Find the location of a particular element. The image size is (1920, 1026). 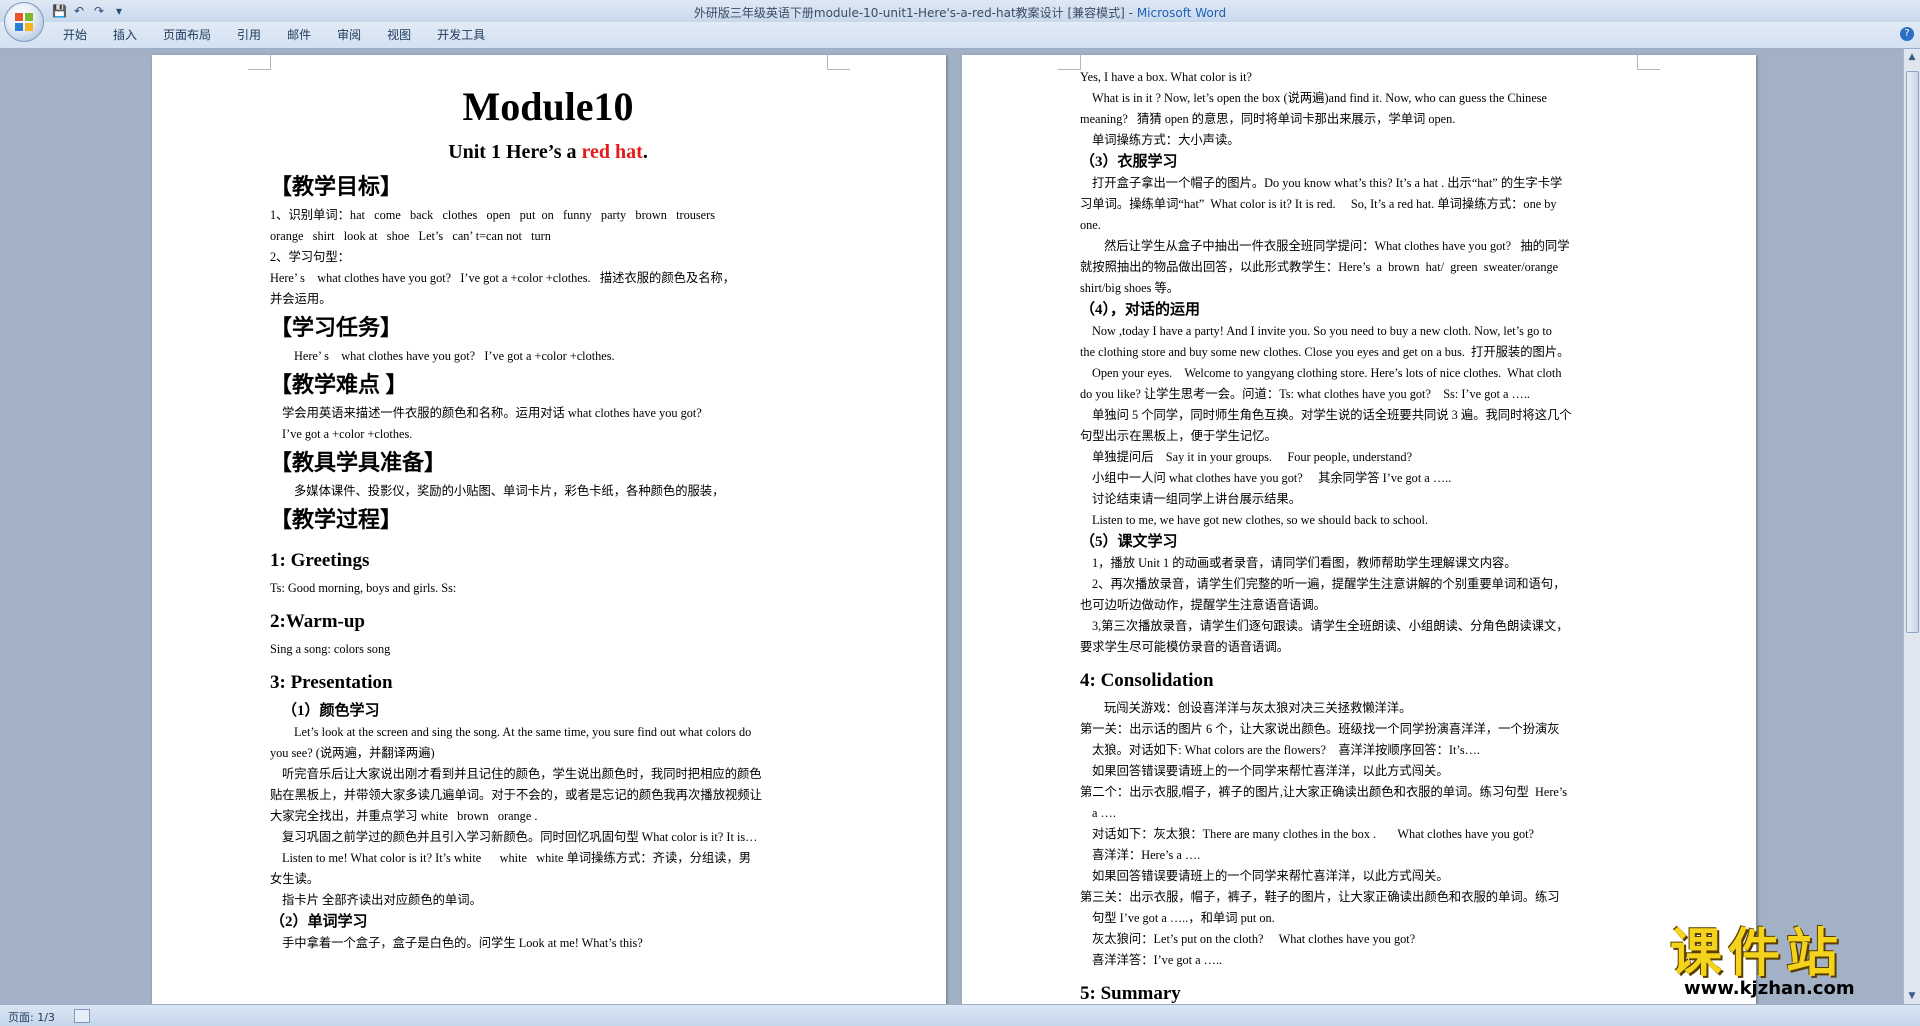

page1-line: I’ve got a +color +clothes. is located at coordinates (347, 434).